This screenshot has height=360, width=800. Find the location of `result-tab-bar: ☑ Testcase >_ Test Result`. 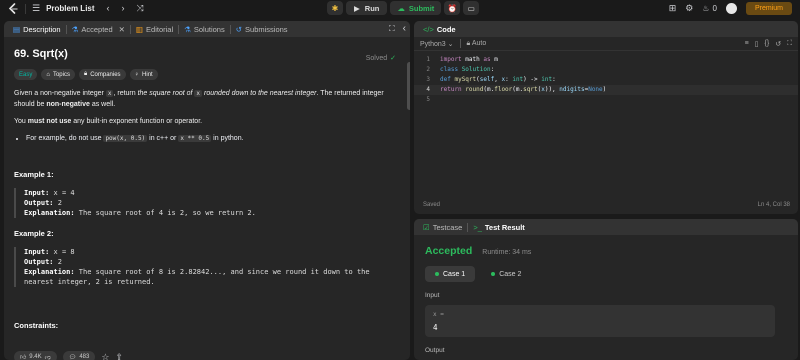

result-tab-bar: ☑ Testcase >_ Test Result is located at coordinates (606, 227).